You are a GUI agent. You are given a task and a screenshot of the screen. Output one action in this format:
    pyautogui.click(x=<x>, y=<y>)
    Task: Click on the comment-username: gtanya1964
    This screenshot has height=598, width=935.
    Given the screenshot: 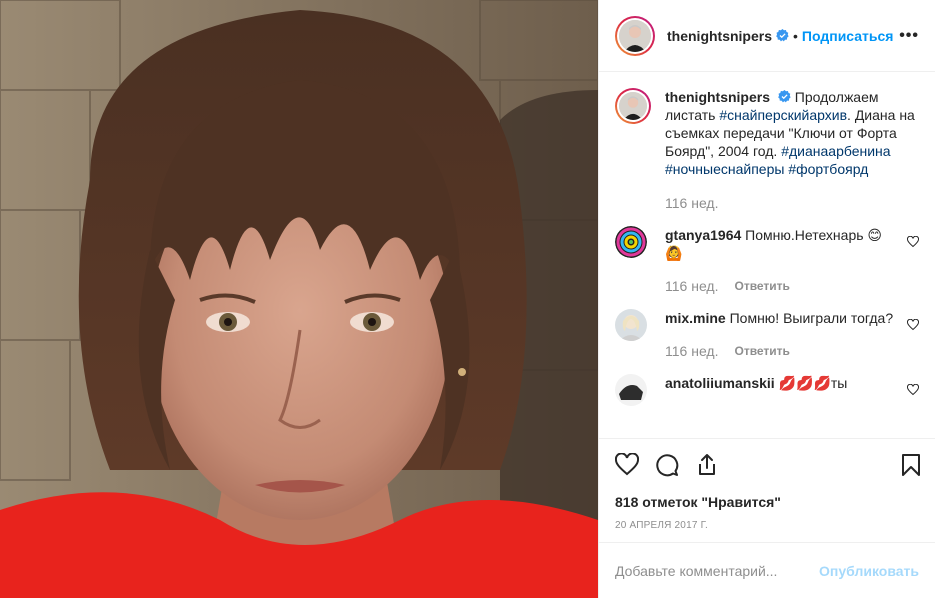 What is the action you would take?
    pyautogui.click(x=703, y=235)
    